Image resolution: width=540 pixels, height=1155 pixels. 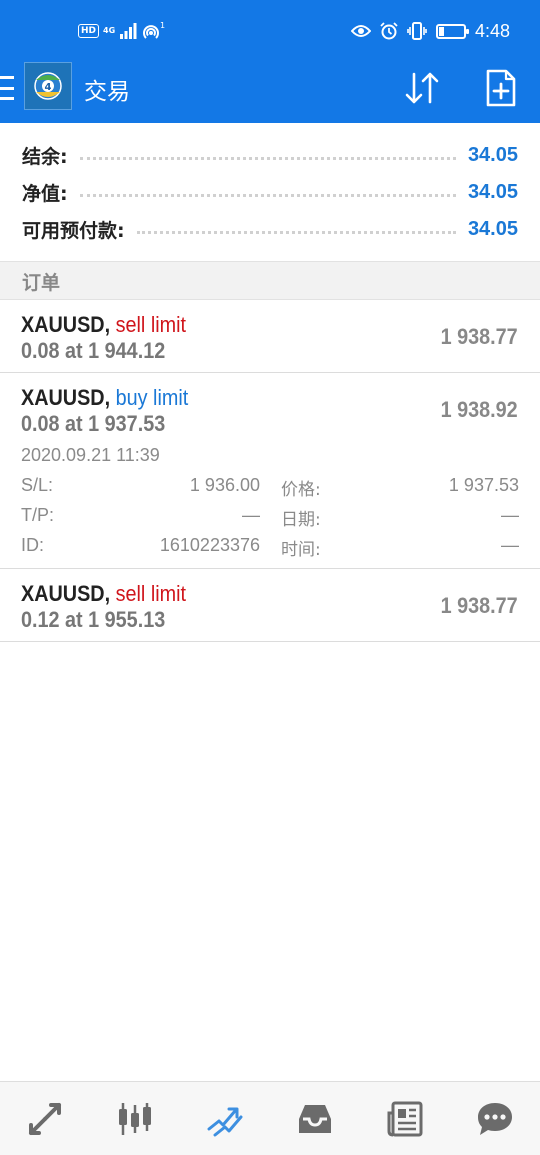 What do you see at coordinates (270, 91) in the screenshot?
I see `app-bar: 4 交易` at bounding box center [270, 91].